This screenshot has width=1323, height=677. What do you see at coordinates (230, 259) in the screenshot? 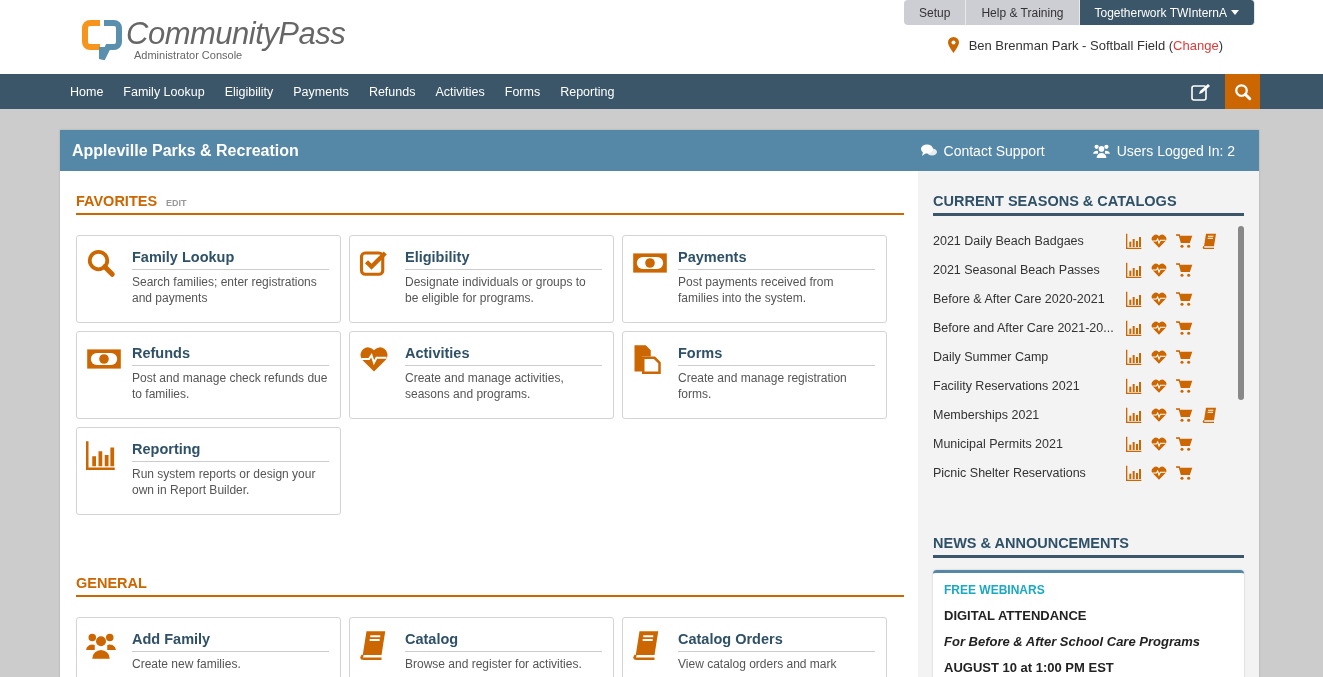
I see `card-title: Family Lookup` at bounding box center [230, 259].